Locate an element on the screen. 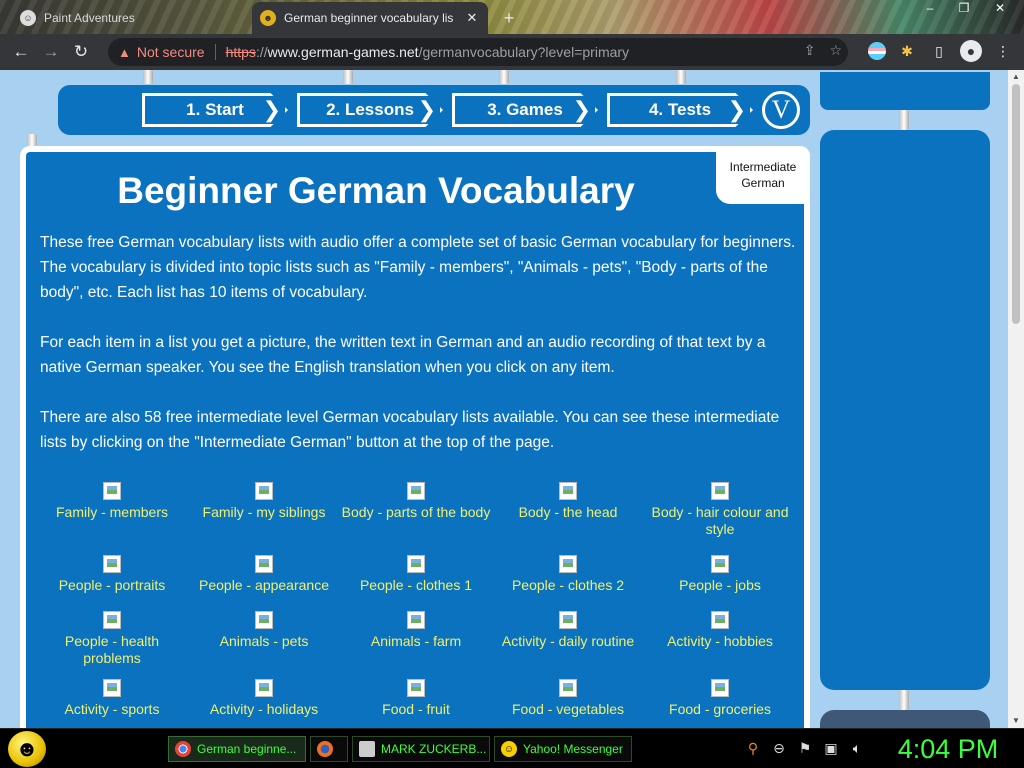  start-smiley-button: ☻ is located at coordinates (27, 749).